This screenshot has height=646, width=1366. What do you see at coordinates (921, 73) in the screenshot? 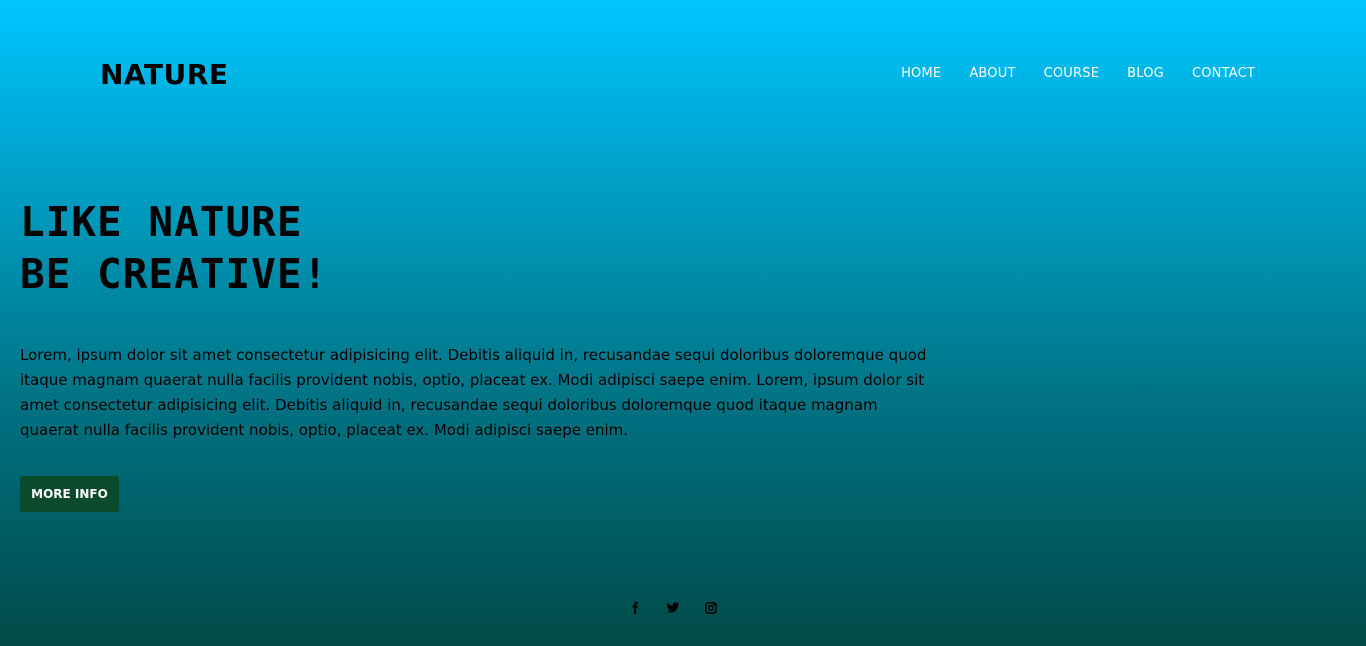
I see `nav-link-home: HOME` at bounding box center [921, 73].